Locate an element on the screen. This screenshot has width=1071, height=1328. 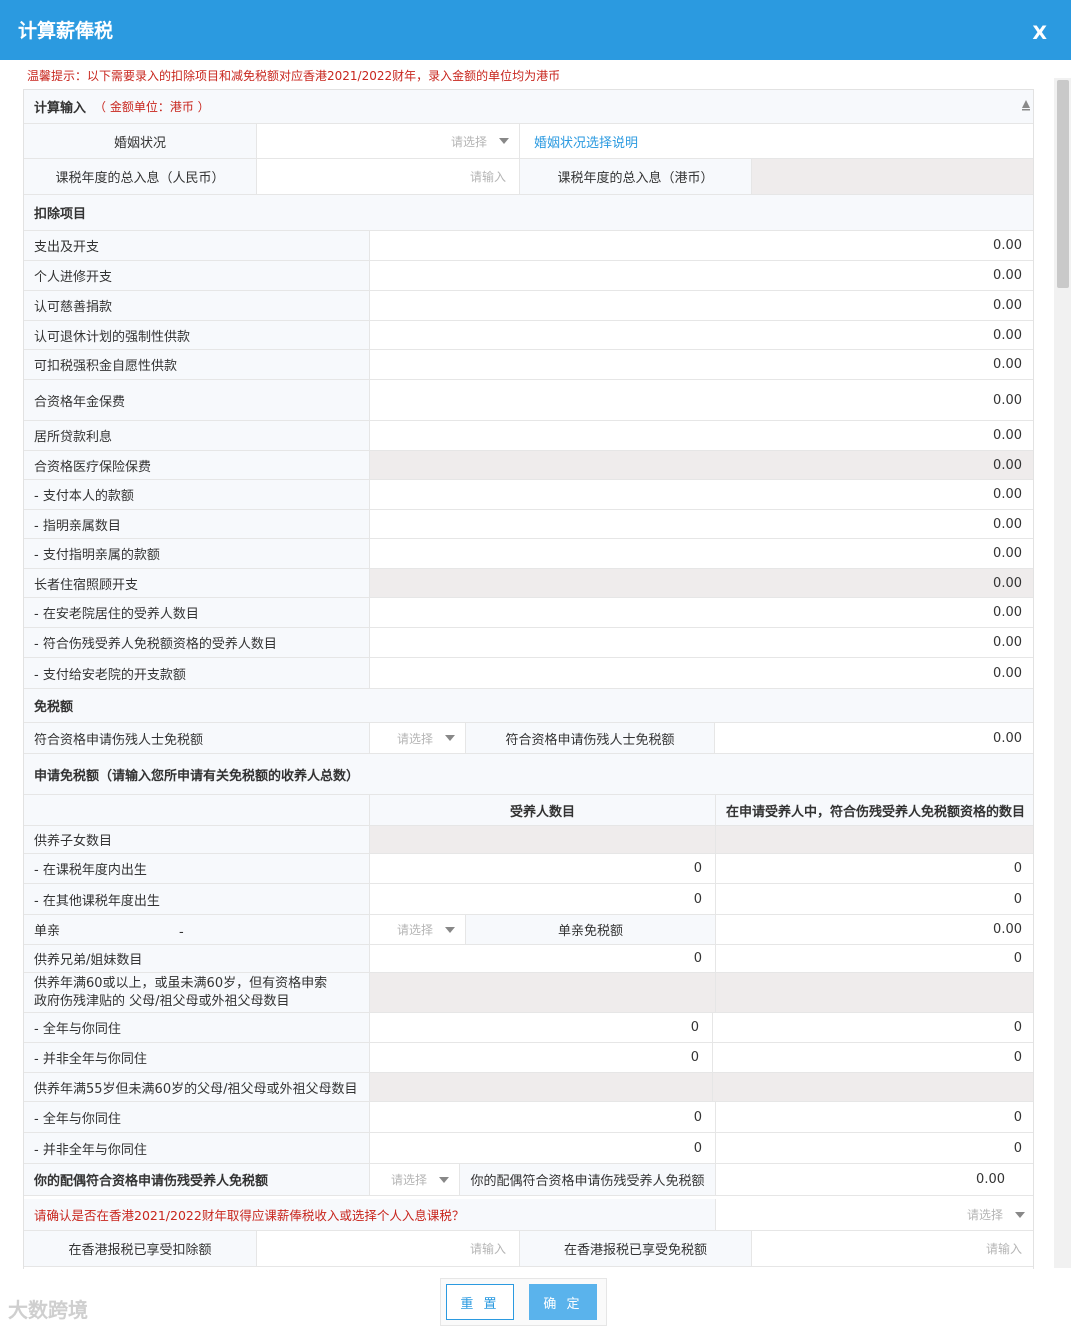
confirm-button: 确 定 is located at coordinates (563, 1302).